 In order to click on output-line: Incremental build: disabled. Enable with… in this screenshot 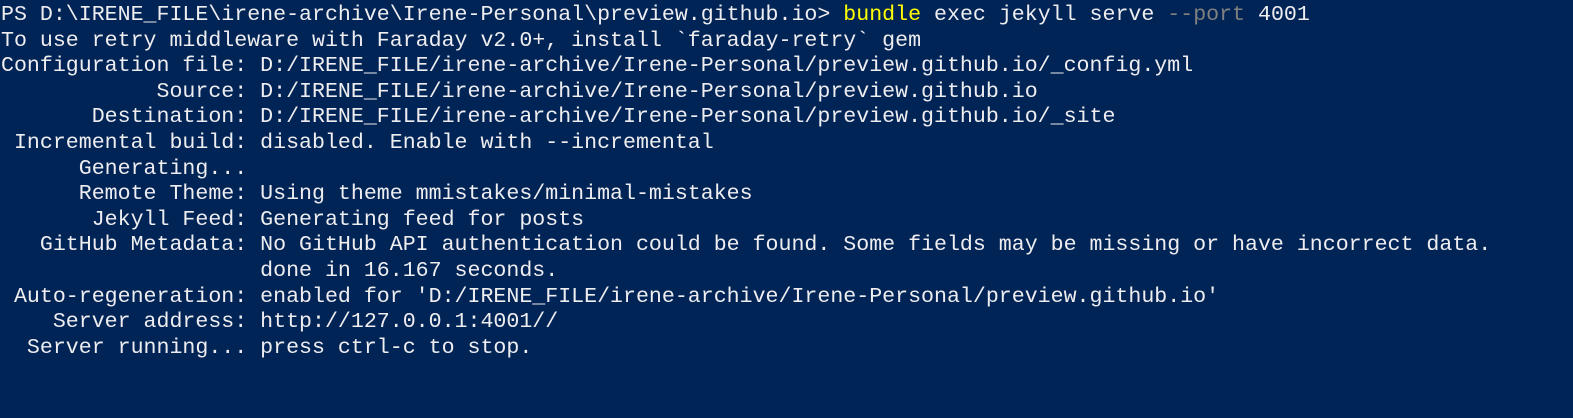, I will do `click(357, 142)`.